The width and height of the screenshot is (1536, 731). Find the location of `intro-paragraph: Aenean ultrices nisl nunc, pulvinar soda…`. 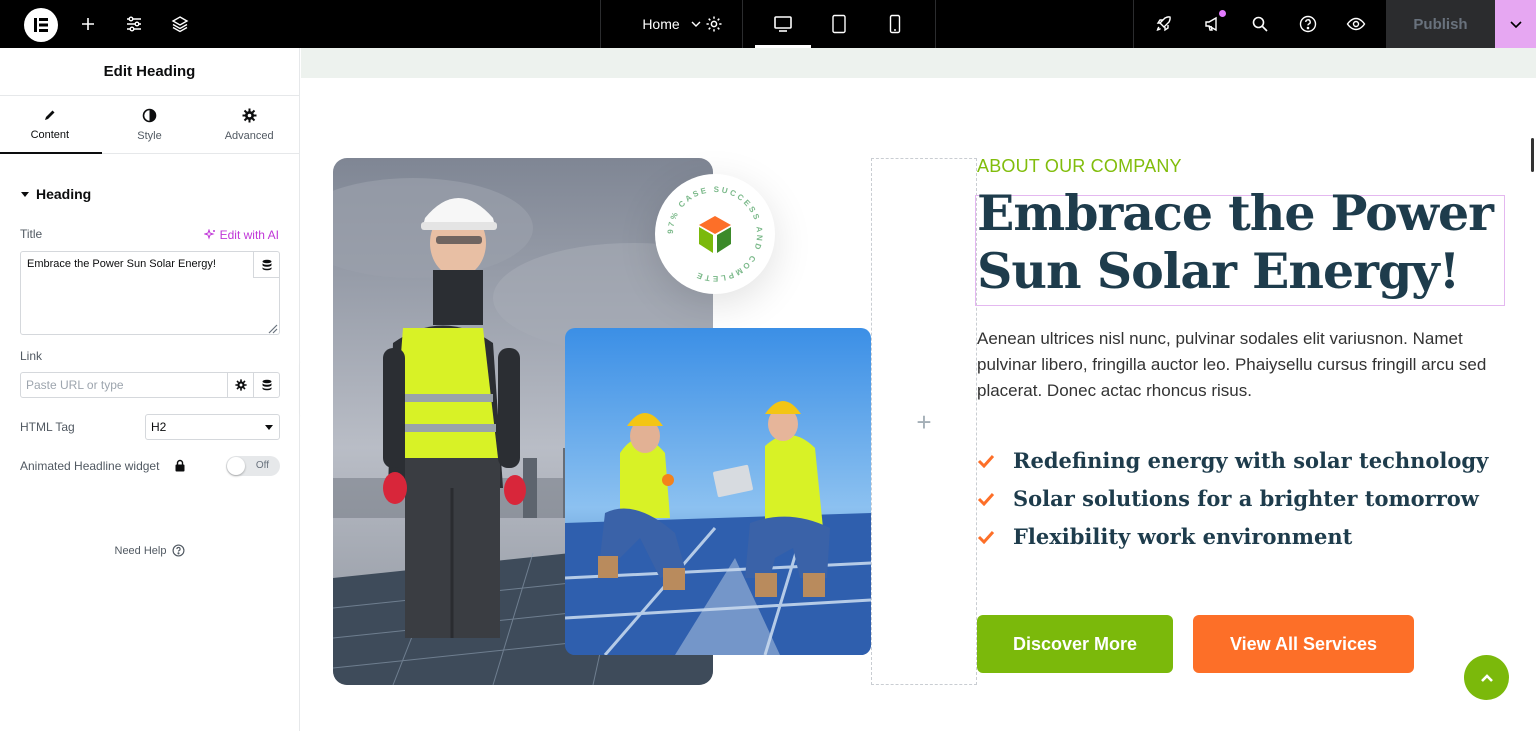

intro-paragraph: Aenean ultrices nisl nunc, pulvinar soda… is located at coordinates (1232, 364).